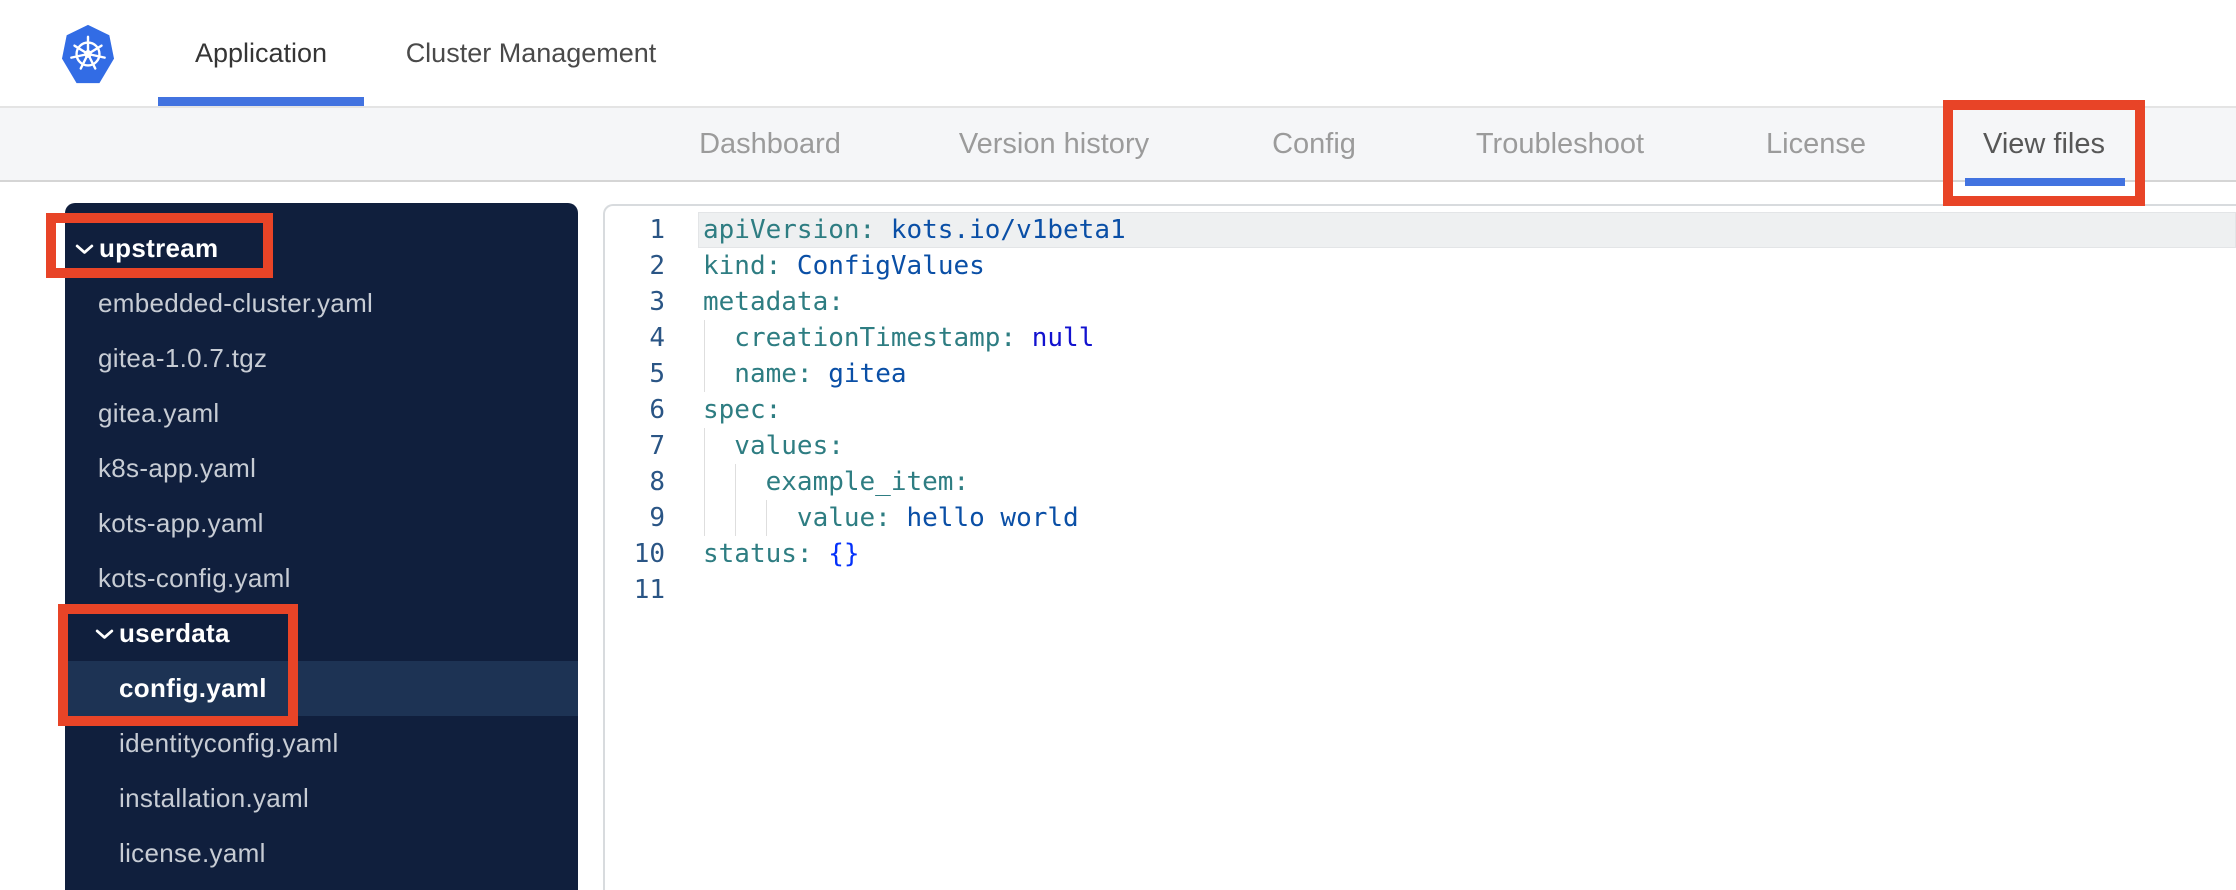 This screenshot has height=890, width=2236. Describe the element at coordinates (2045, 182) in the screenshot. I see `view-files-active-underline` at that location.